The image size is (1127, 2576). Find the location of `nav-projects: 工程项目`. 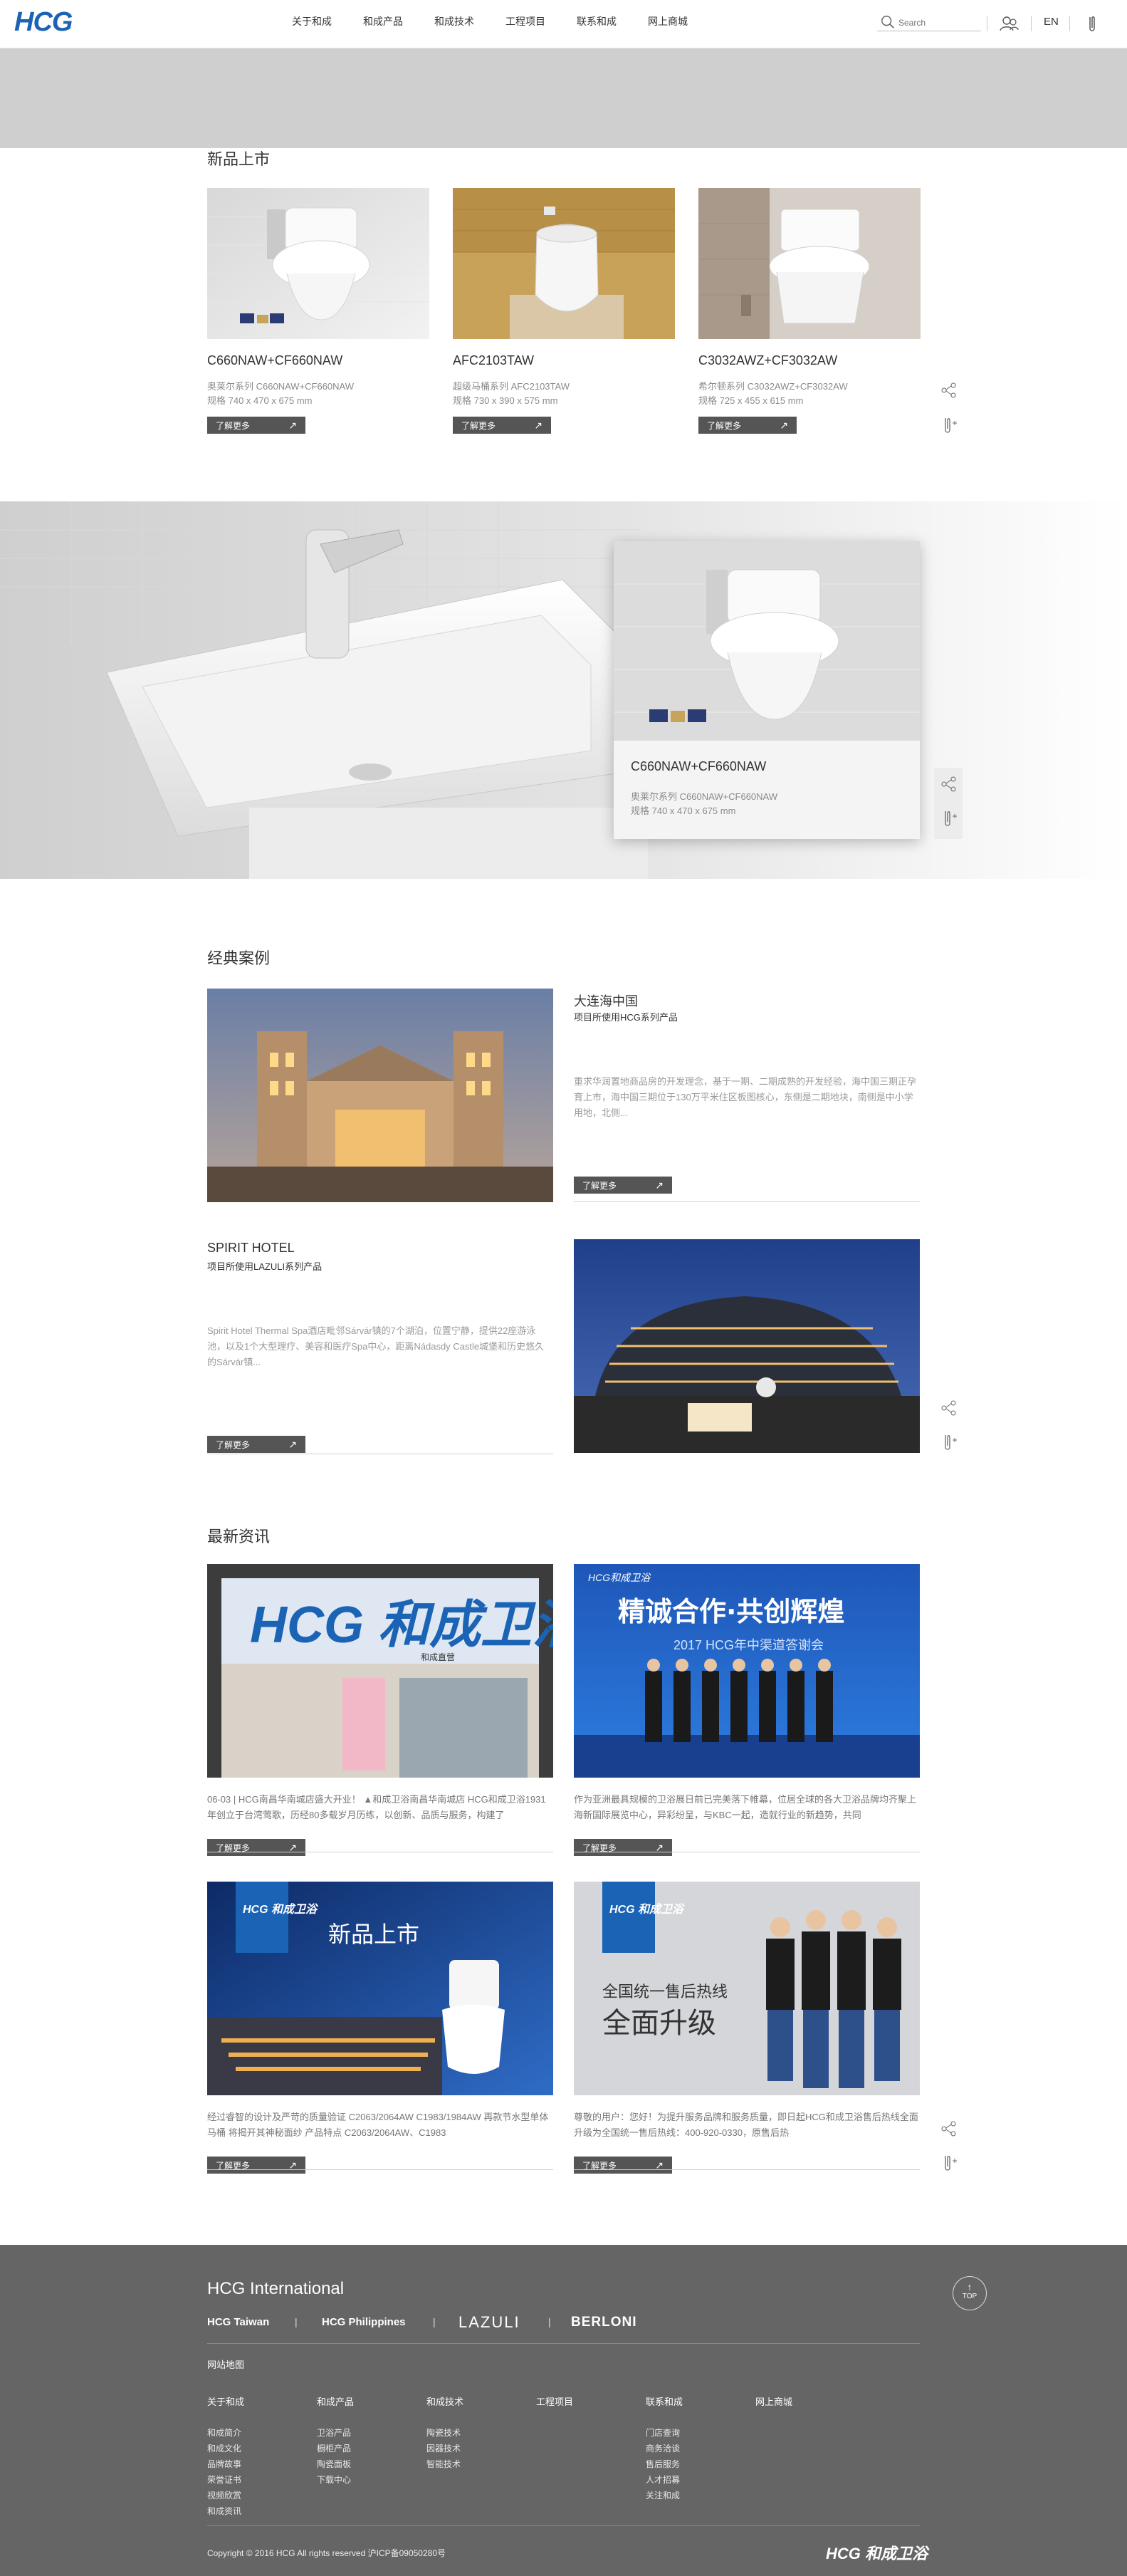

nav-projects: 工程项目 is located at coordinates (525, 21).